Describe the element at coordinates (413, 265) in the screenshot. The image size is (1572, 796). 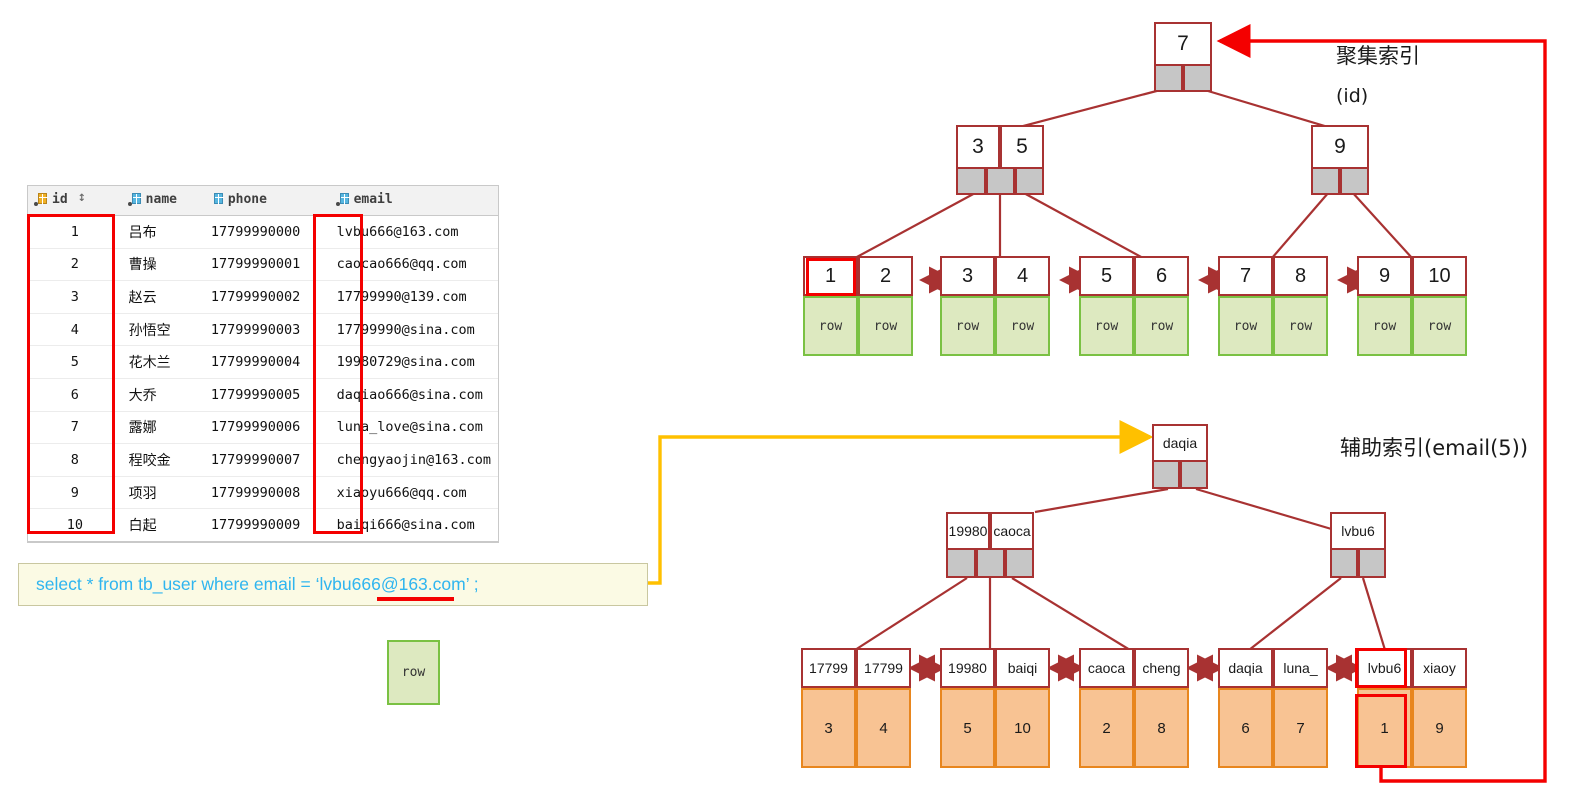
I see `cell-email: caocao666@qq.com` at that location.